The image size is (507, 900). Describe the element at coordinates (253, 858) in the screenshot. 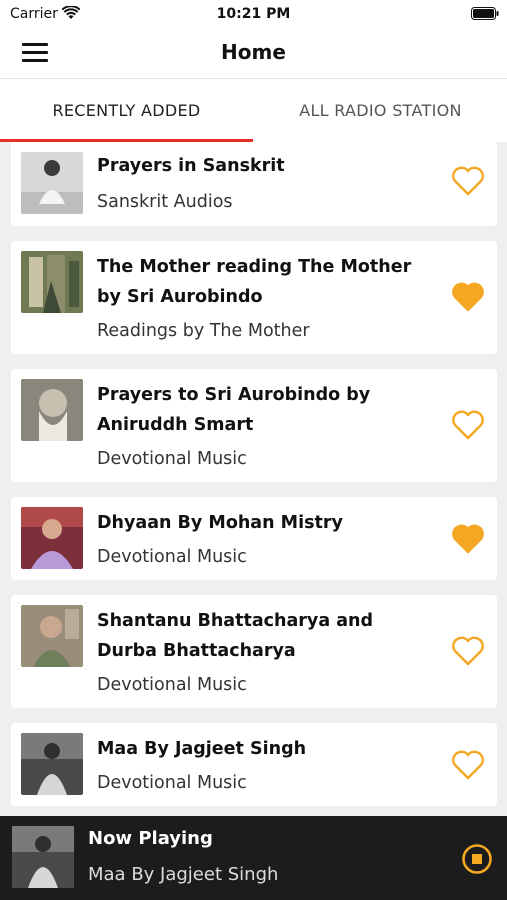

I see `now-playing-bar: Now Playing Maa By Jagjeet Singh` at that location.